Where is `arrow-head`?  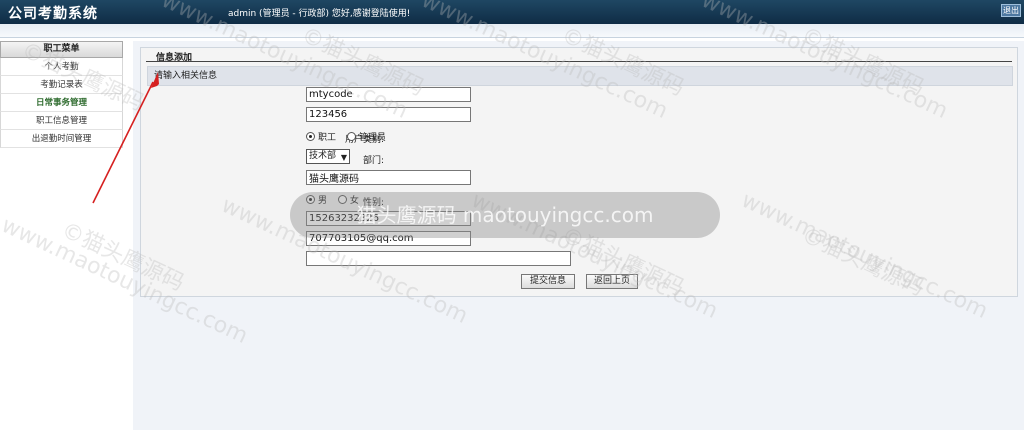 arrow-head is located at coordinates (155, 80).